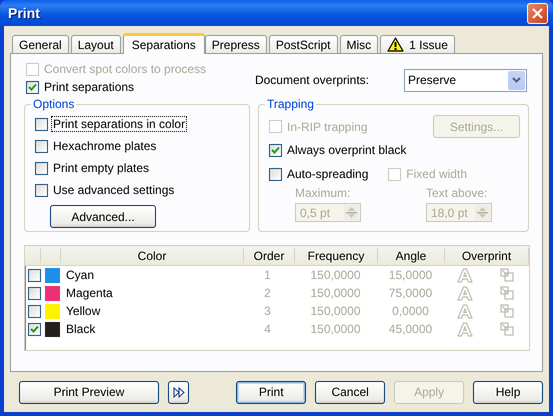  I want to click on column-header: Order, so click(269, 255).